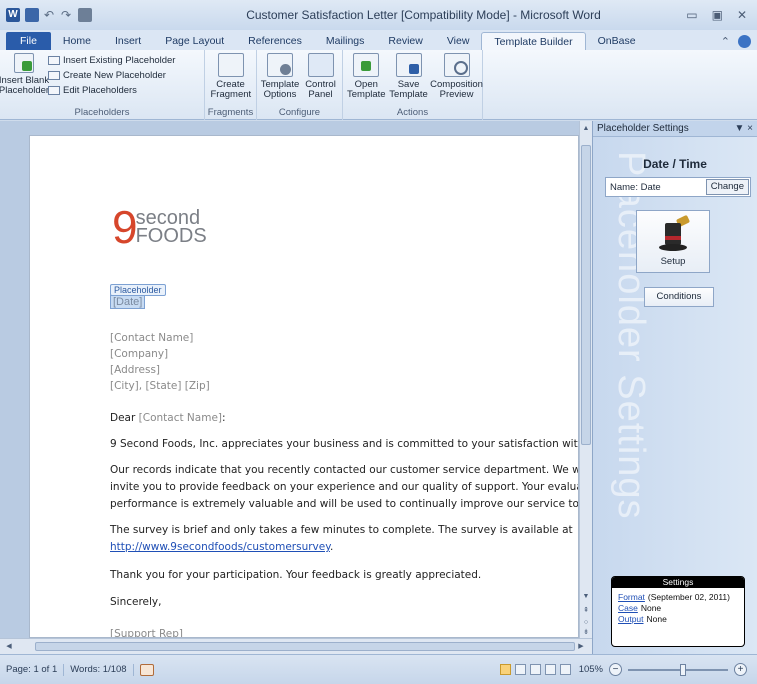 This screenshot has width=757, height=684. What do you see at coordinates (678, 608) in the screenshot?
I see `case-row: Case None` at bounding box center [678, 608].